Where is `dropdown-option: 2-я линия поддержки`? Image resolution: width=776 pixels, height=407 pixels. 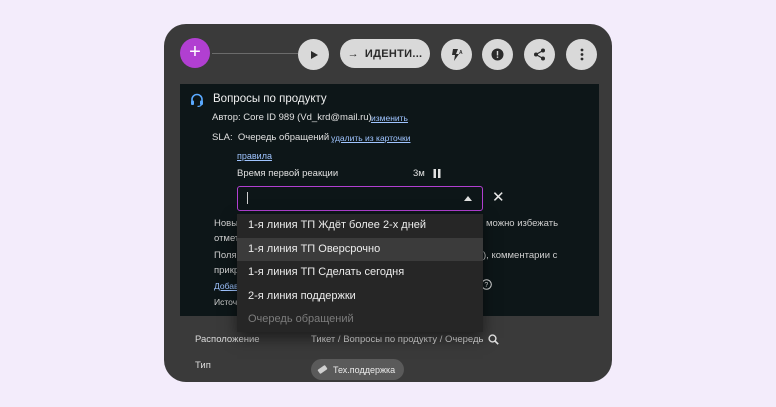
dropdown-option: 2-я линия поддержки is located at coordinates (360, 297).